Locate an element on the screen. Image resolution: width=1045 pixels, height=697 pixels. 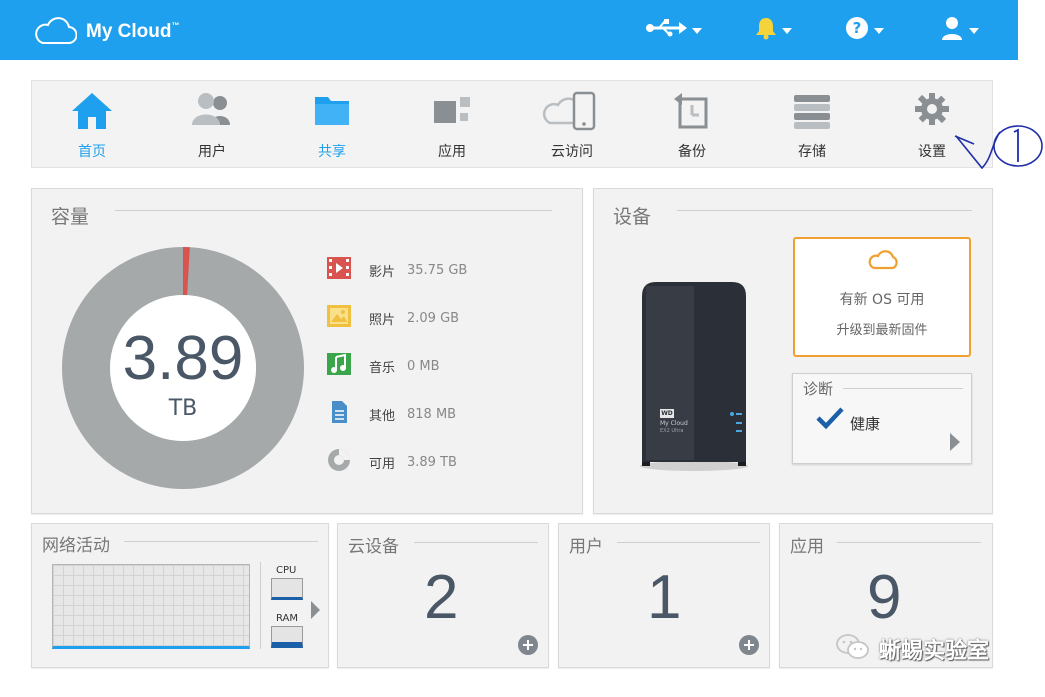
add-user-button is located at coordinates (749, 645).